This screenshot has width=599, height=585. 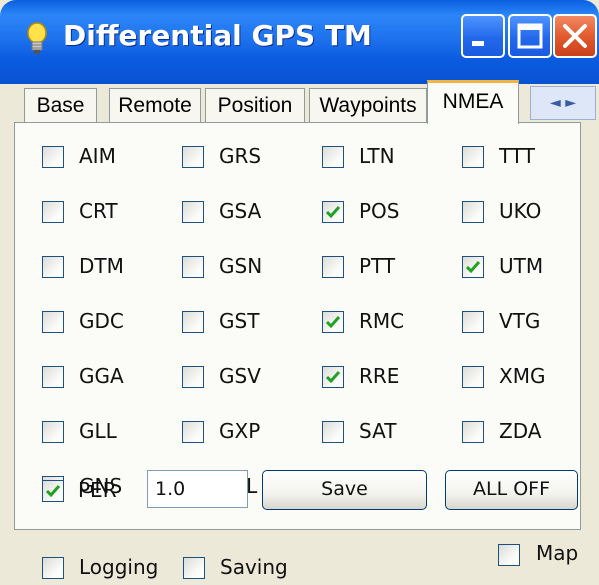 I want to click on tab-base: Base, so click(x=60, y=105).